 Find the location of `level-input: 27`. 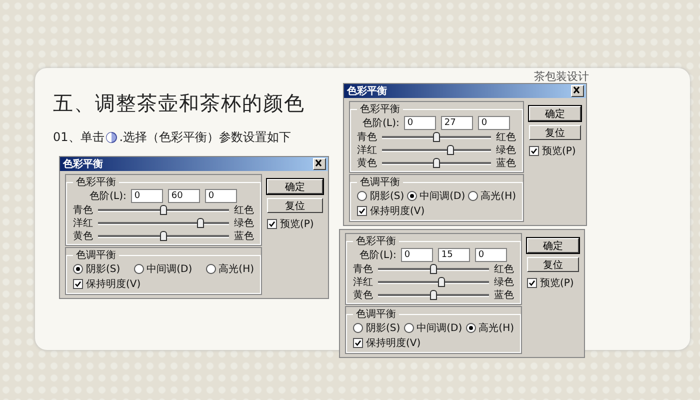

level-input: 27 is located at coordinates (457, 123).